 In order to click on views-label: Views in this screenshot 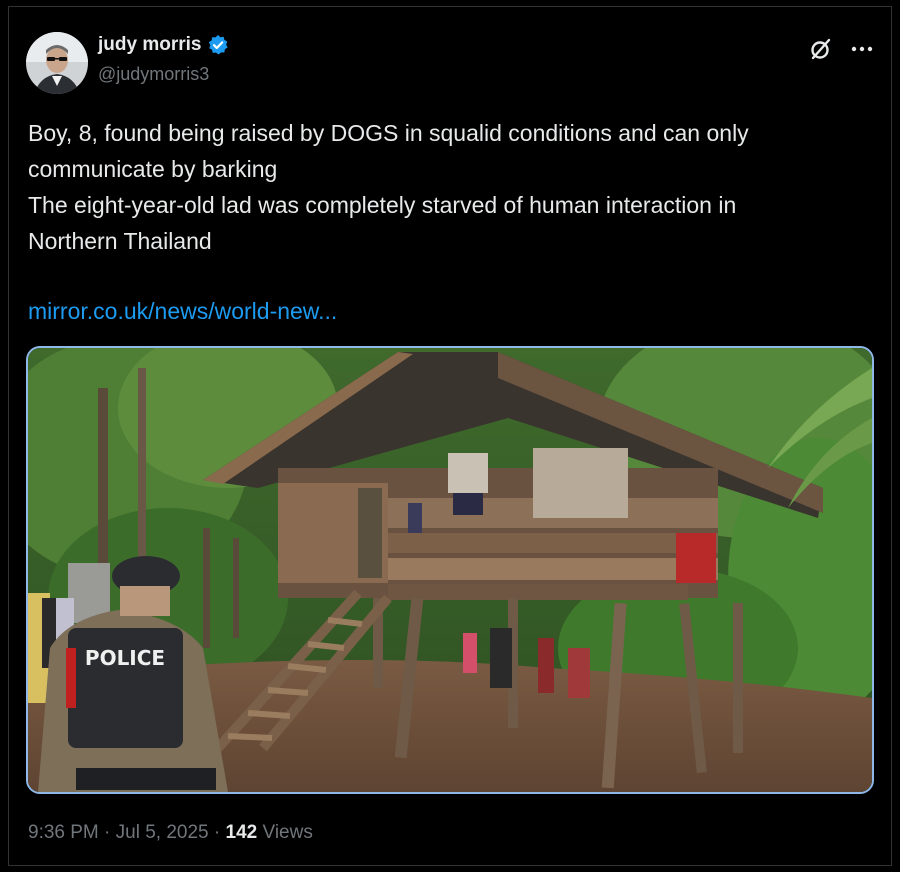, I will do `click(285, 832)`.